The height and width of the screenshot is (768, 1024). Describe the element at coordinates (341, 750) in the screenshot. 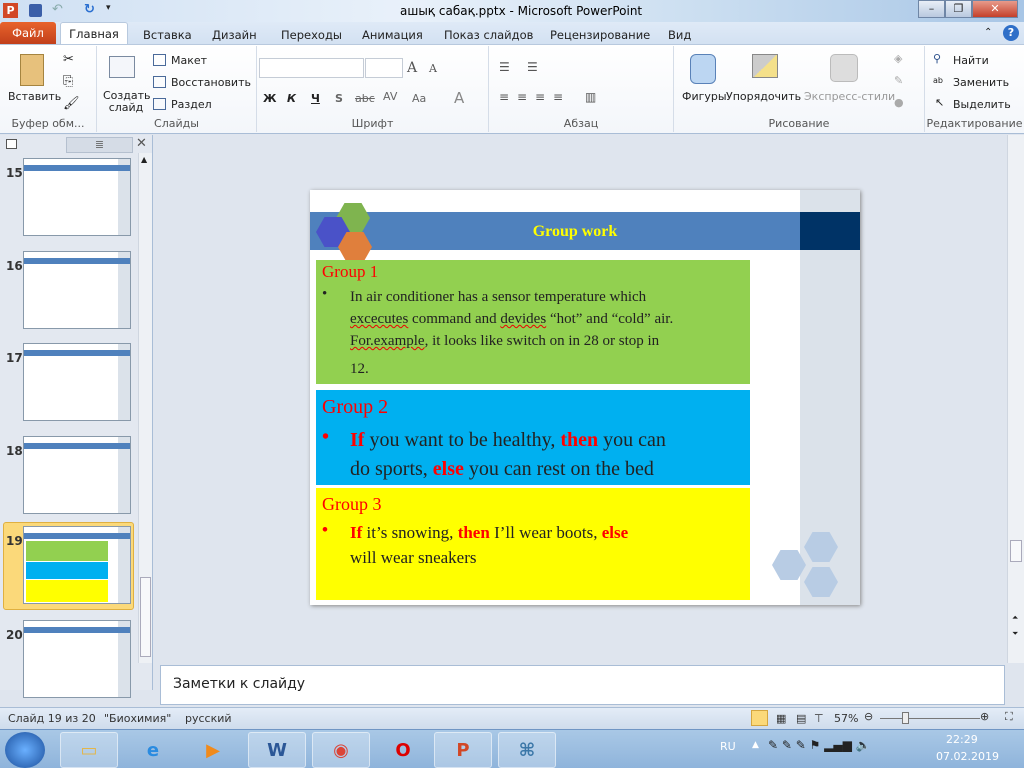

I see `chrome-taskbar-icon: ◉` at that location.